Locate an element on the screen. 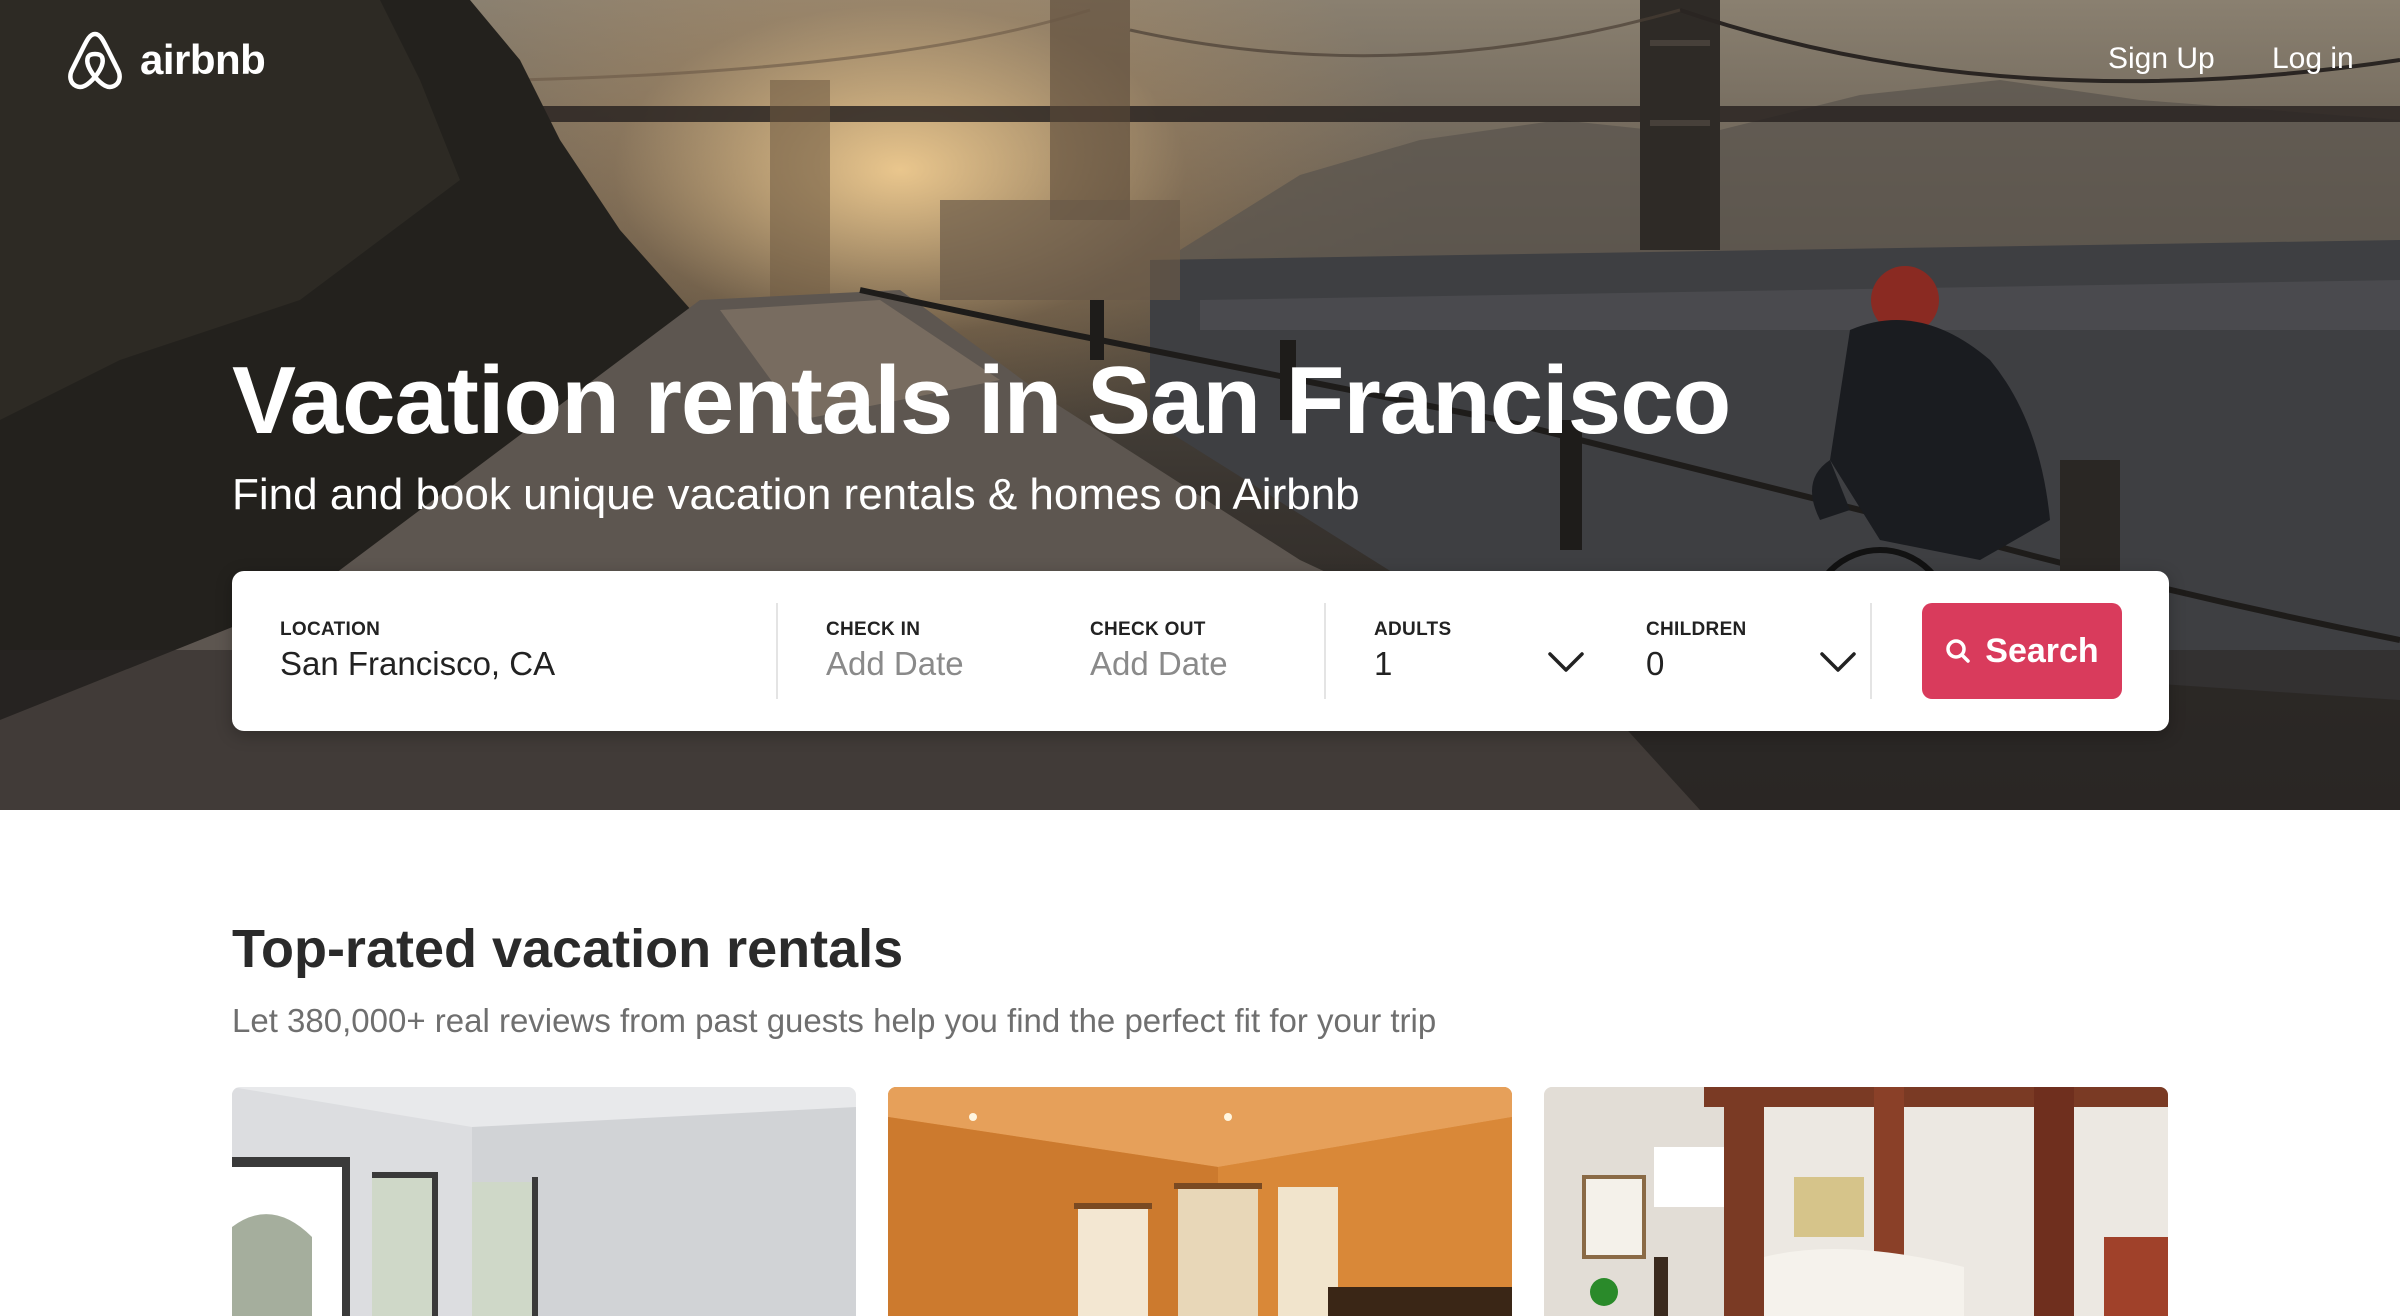 The width and height of the screenshot is (2400, 1316). children-select: CHILDREN 0 is located at coordinates (1766, 651).